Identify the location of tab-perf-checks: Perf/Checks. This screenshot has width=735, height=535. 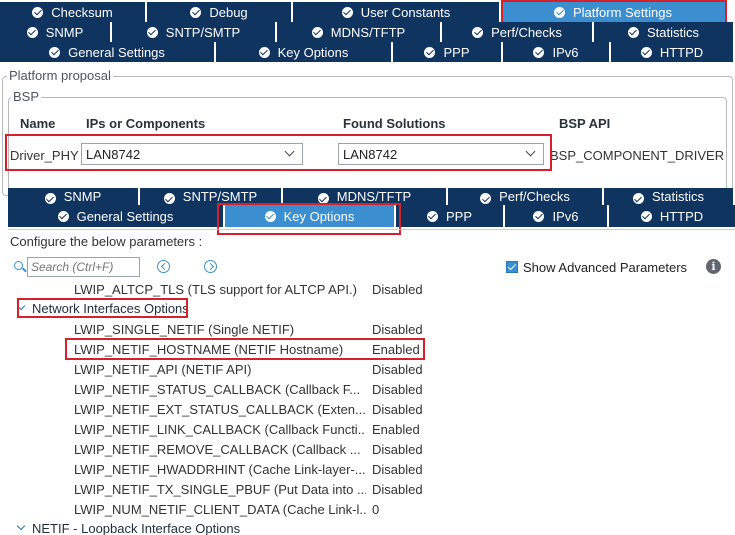
(518, 32).